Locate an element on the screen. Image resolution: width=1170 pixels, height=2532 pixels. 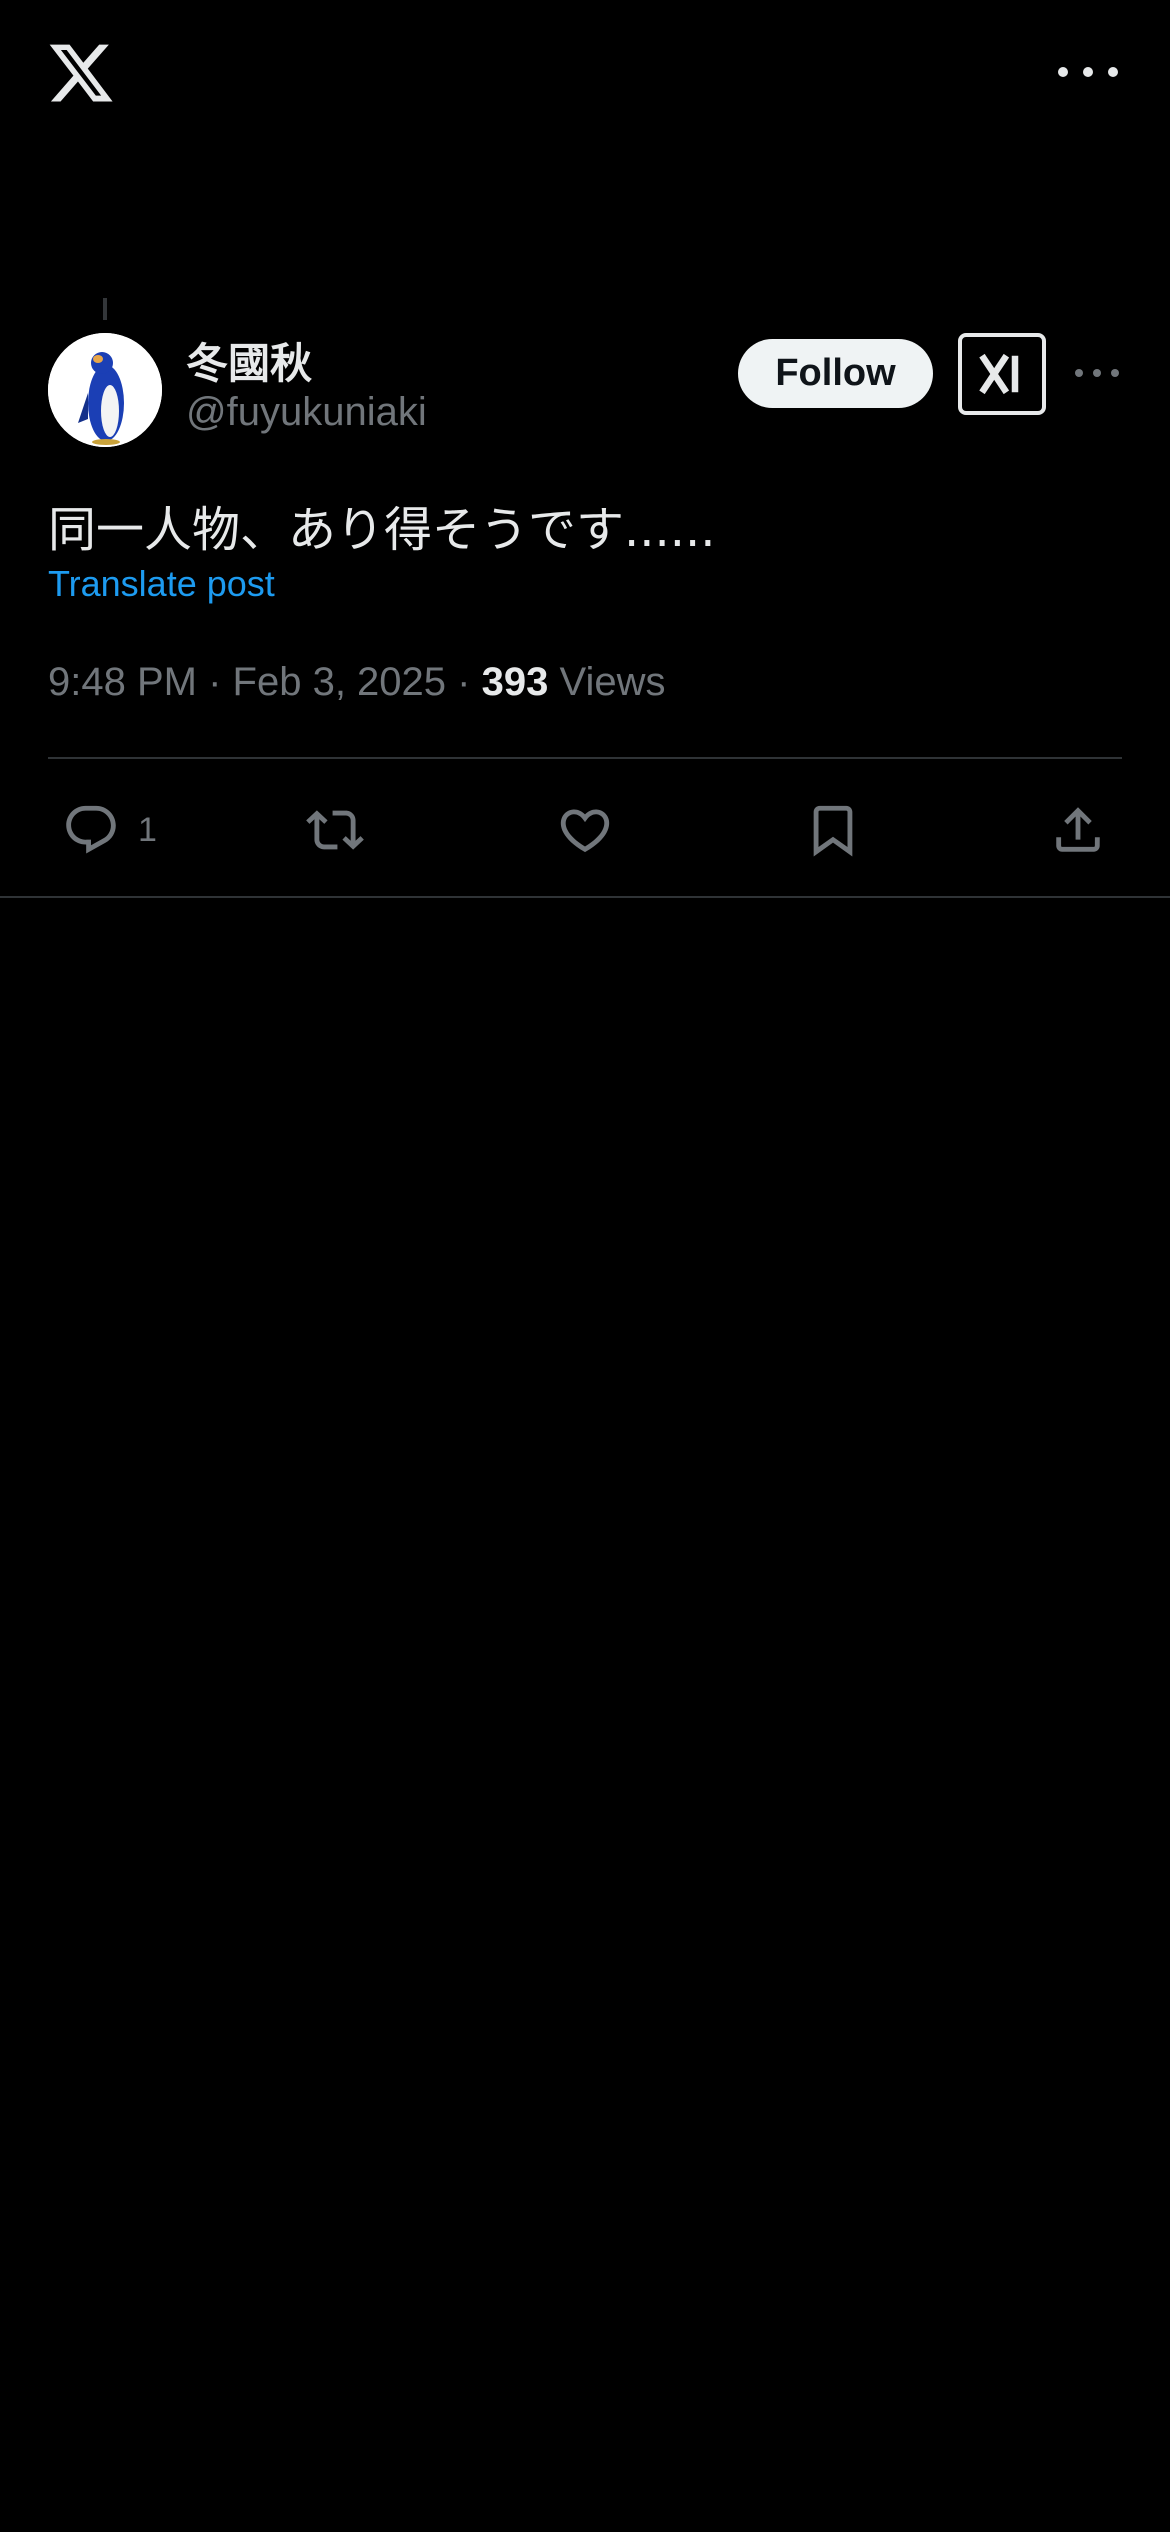
heart-icon is located at coordinates (585, 831).